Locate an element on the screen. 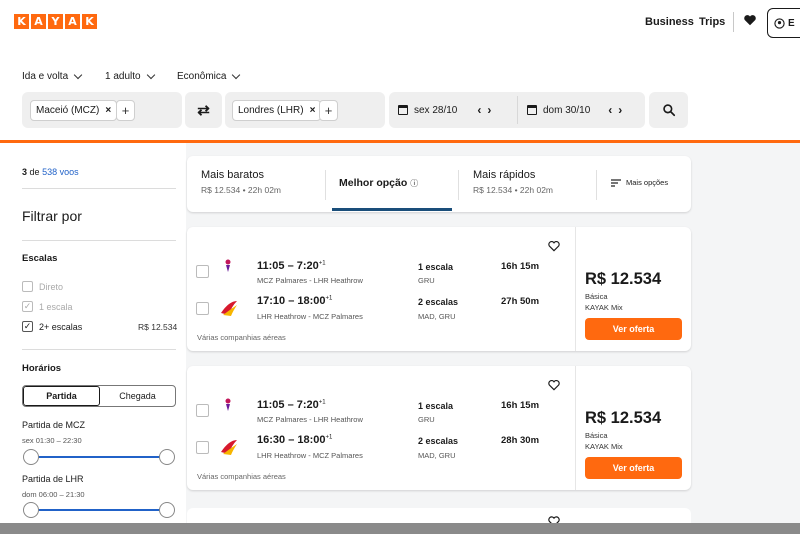 This screenshot has width=800, height=534. chevron-down-icon is located at coordinates (150, 74).